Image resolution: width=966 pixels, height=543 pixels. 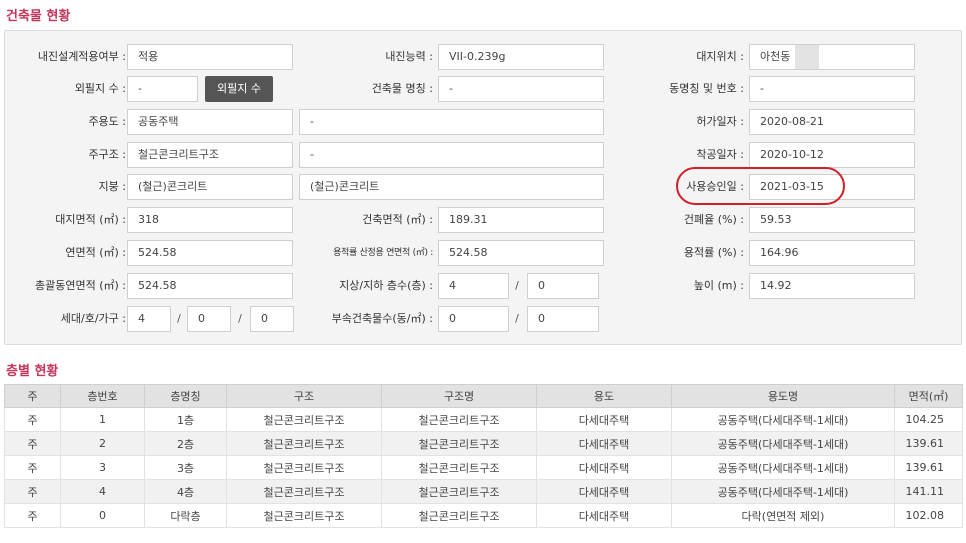 What do you see at coordinates (95, 252) in the screenshot?
I see `total-floor-area-label: 연면적 (㎡) :` at bounding box center [95, 252].